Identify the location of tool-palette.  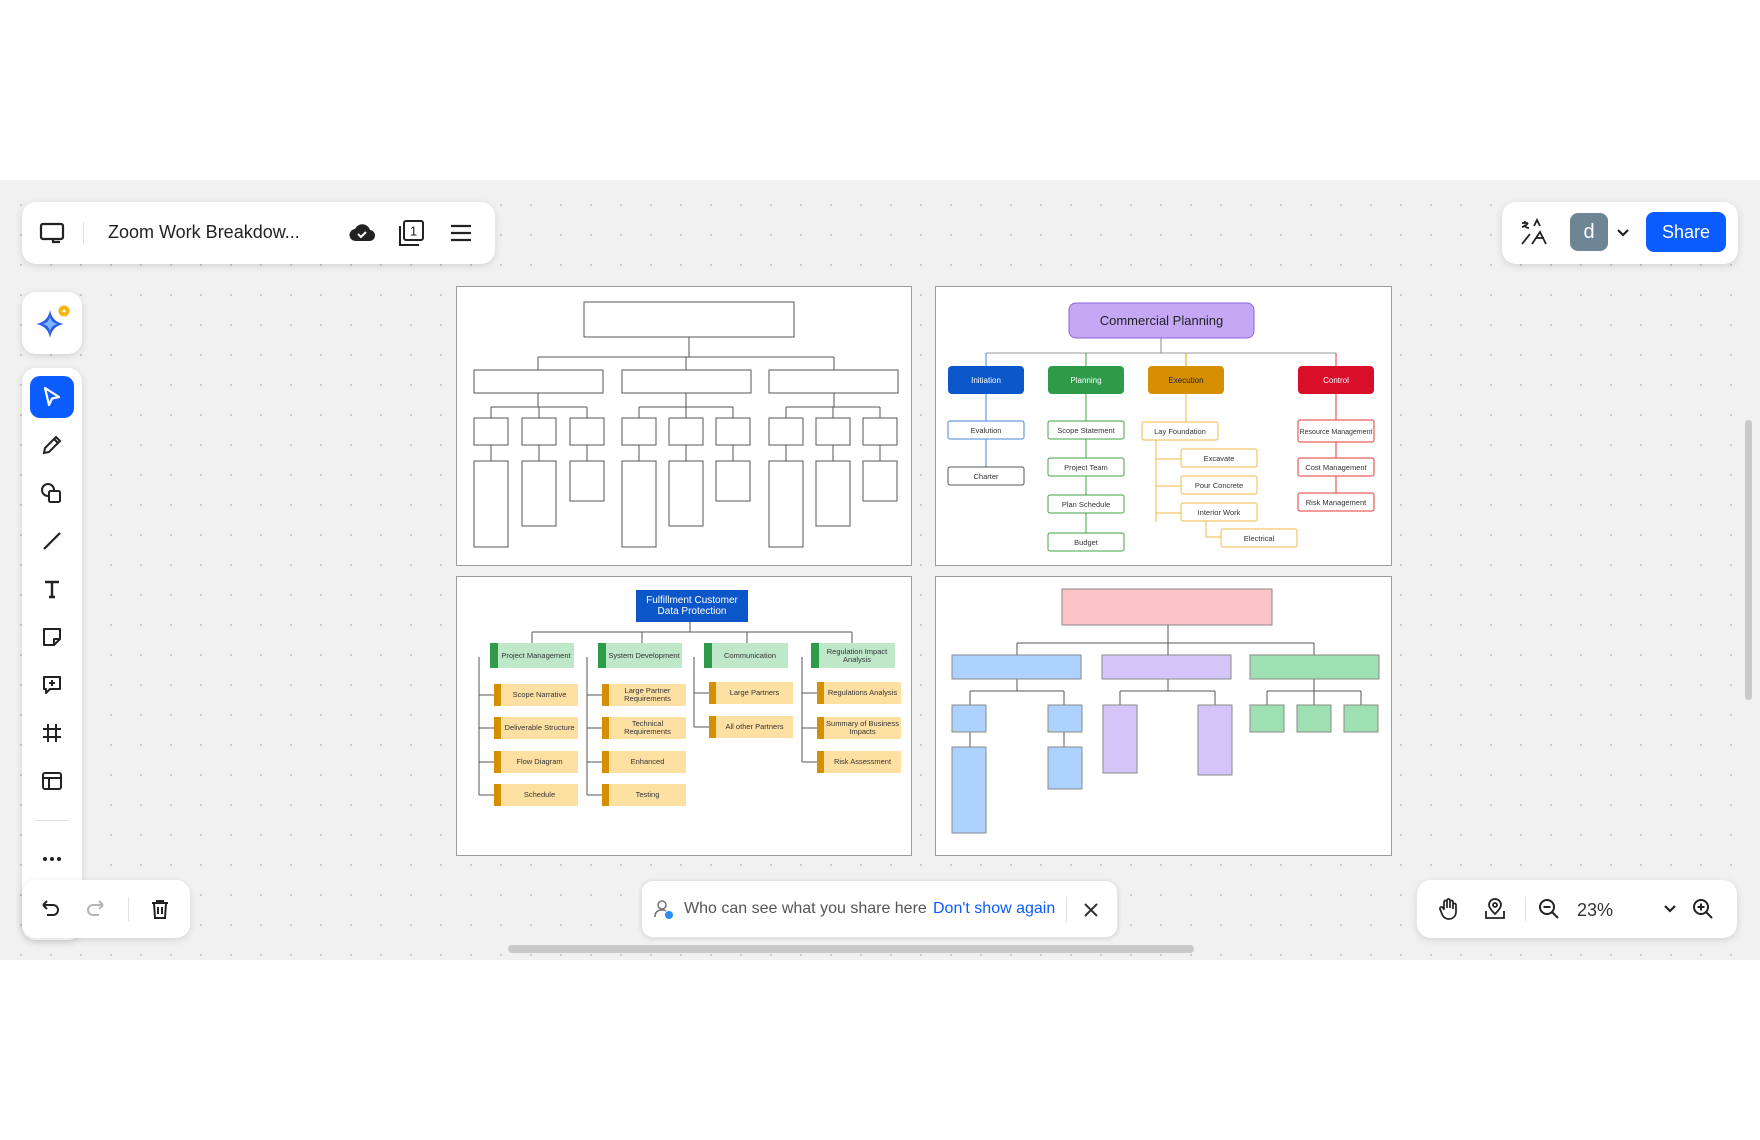
(52, 654).